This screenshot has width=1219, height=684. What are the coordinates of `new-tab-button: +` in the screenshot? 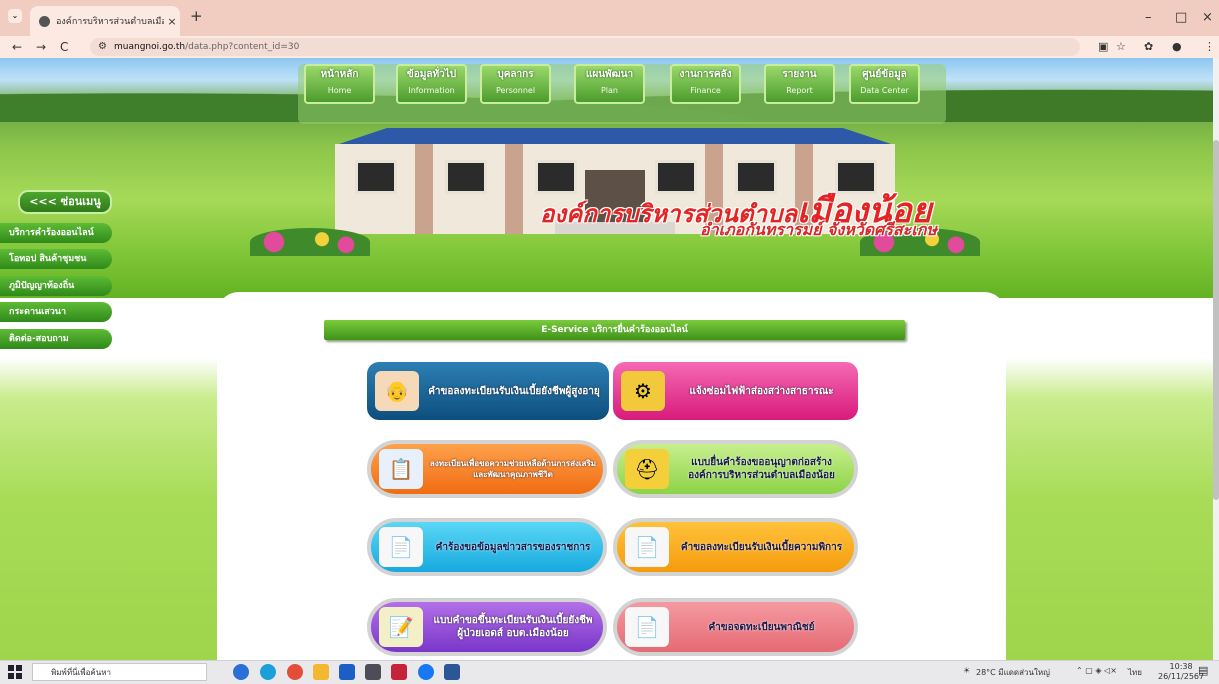 It's located at (196, 16).